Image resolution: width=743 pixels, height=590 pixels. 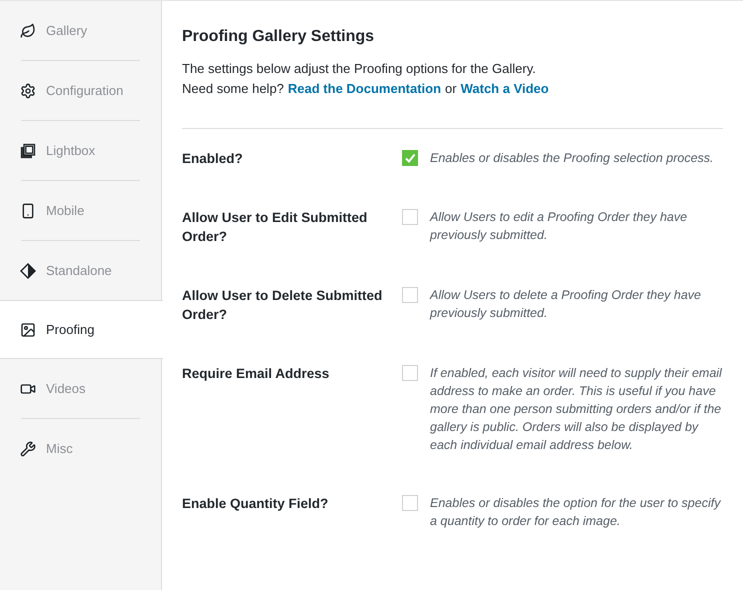 What do you see at coordinates (359, 69) in the screenshot?
I see `intro-text: The settings below adjust the Proofing options for the Gallery.` at bounding box center [359, 69].